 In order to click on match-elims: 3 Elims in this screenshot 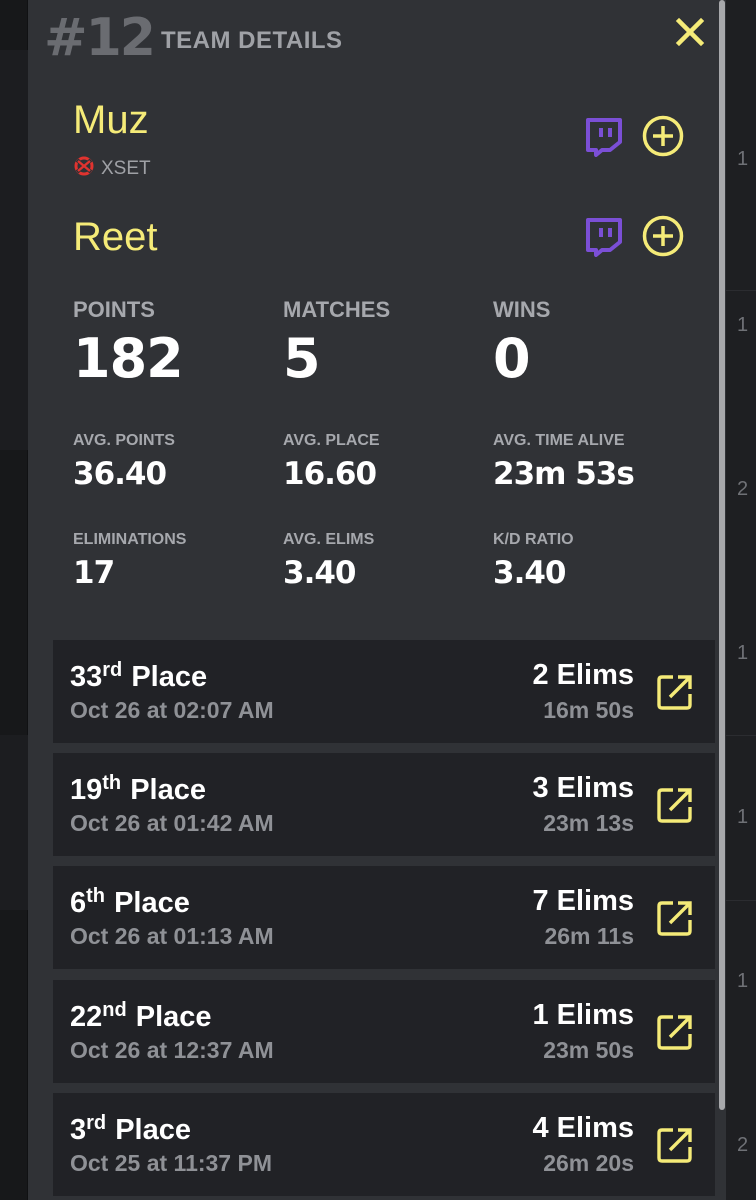, I will do `click(583, 788)`.